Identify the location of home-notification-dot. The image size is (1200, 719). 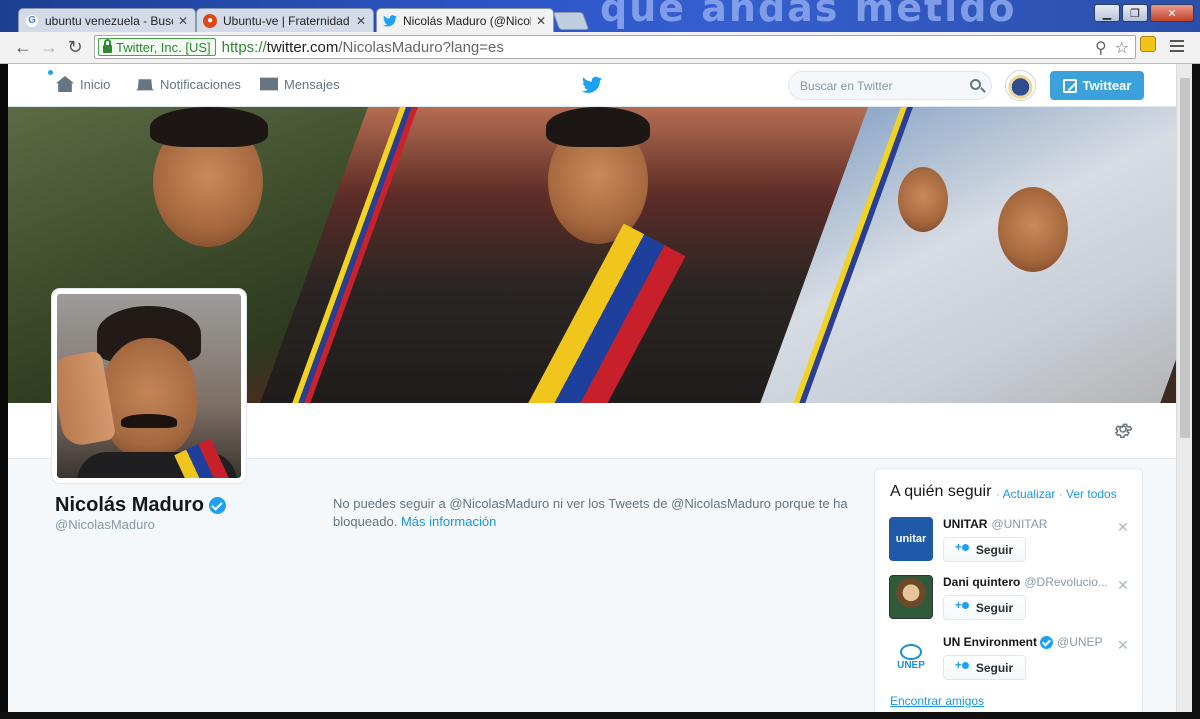
(50, 72).